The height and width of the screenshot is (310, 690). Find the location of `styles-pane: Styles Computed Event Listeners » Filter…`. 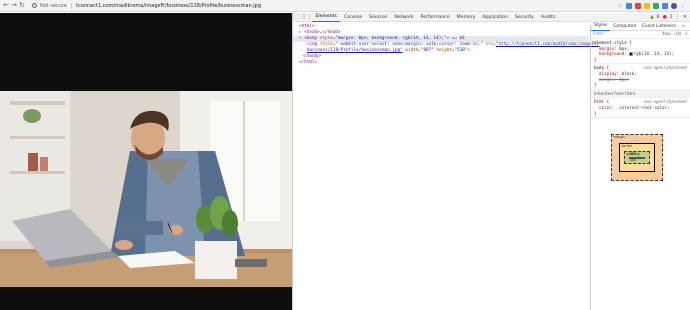

styles-pane: Styles Computed Event Listeners » Filter… is located at coordinates (640, 166).